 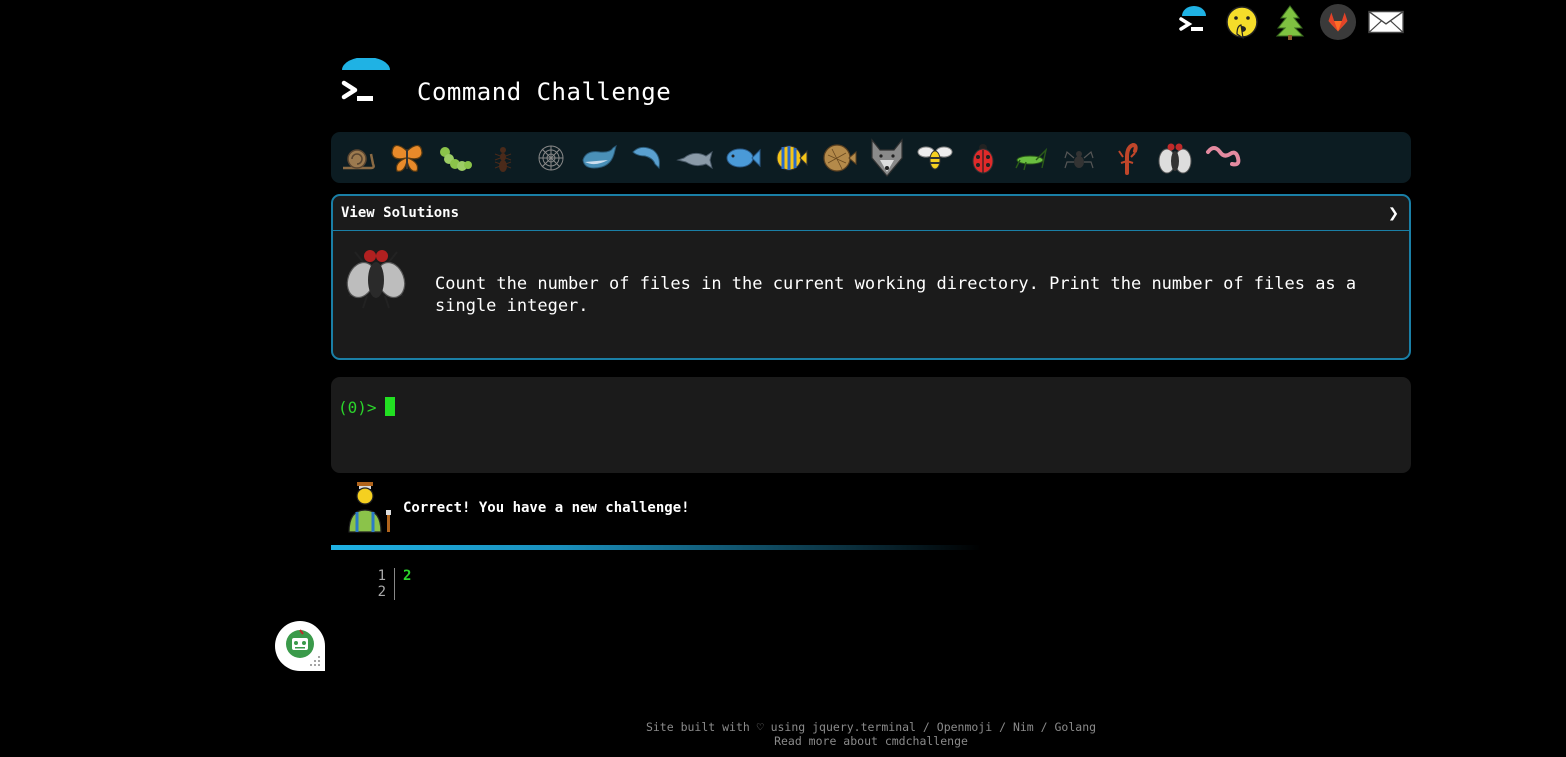 What do you see at coordinates (381, 592) in the screenshot?
I see `line-number: 2` at bounding box center [381, 592].